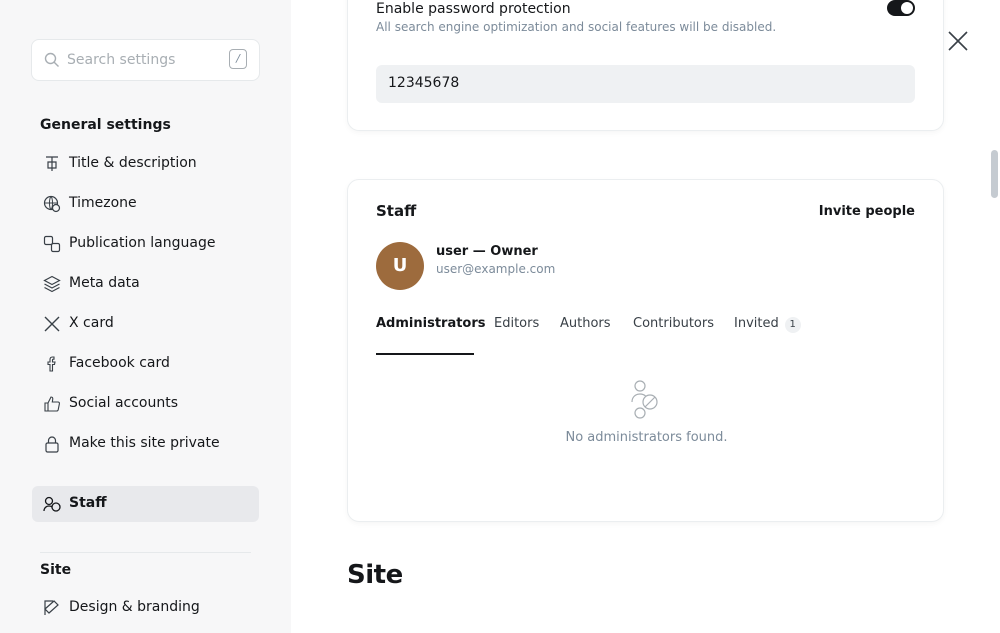 The image size is (1000, 633). I want to click on tab-administrators: Administrators, so click(431, 323).